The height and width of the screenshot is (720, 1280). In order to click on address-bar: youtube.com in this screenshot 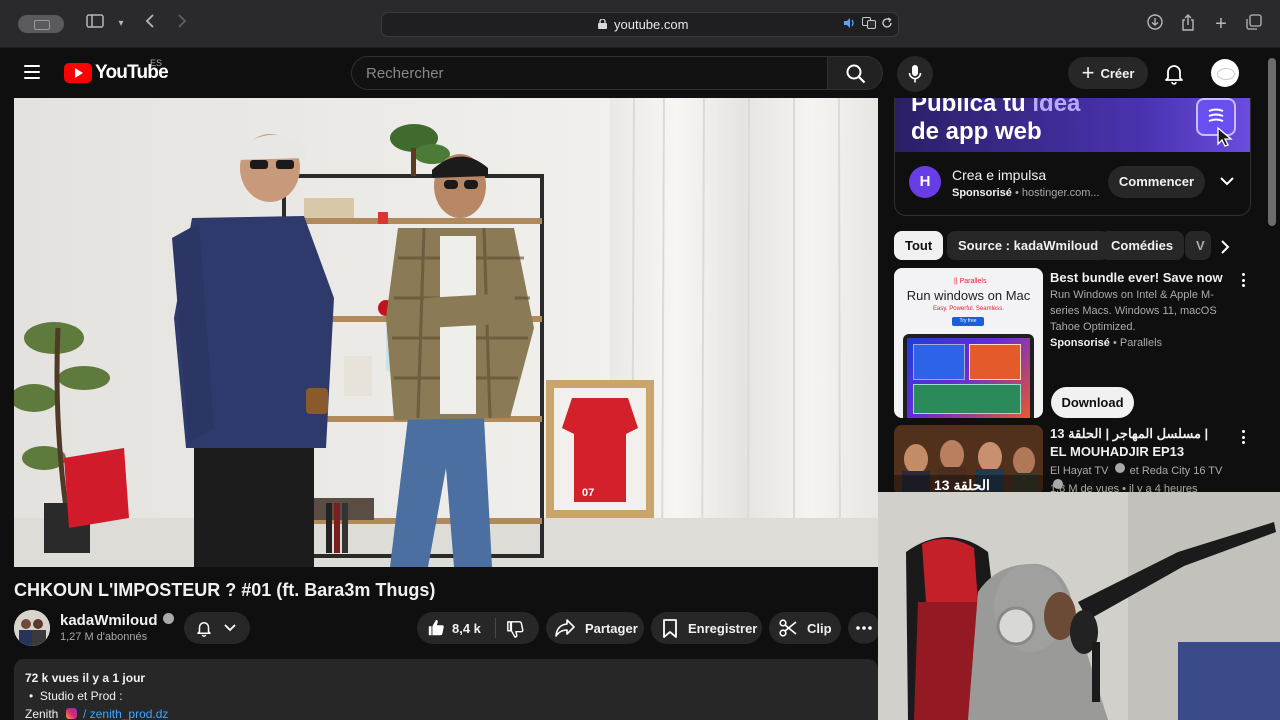, I will do `click(640, 24)`.